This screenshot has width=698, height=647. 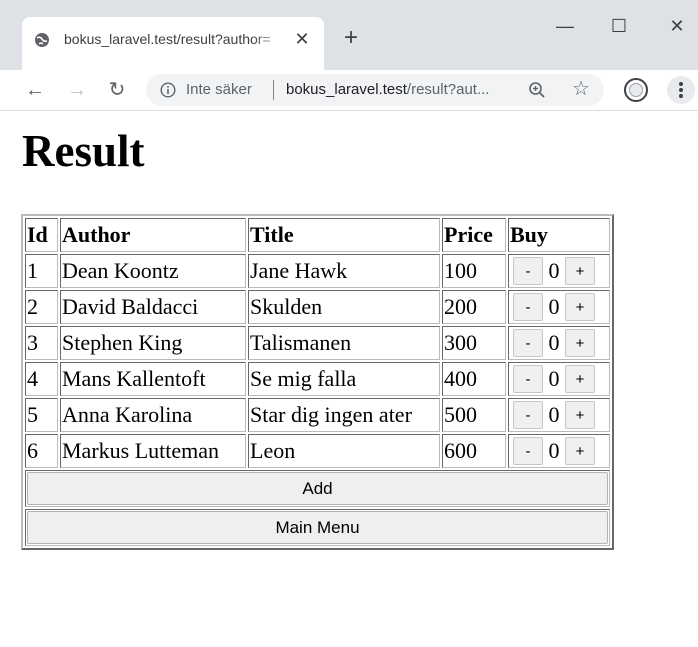 What do you see at coordinates (681, 90) in the screenshot?
I see `menu-dots-icon` at bounding box center [681, 90].